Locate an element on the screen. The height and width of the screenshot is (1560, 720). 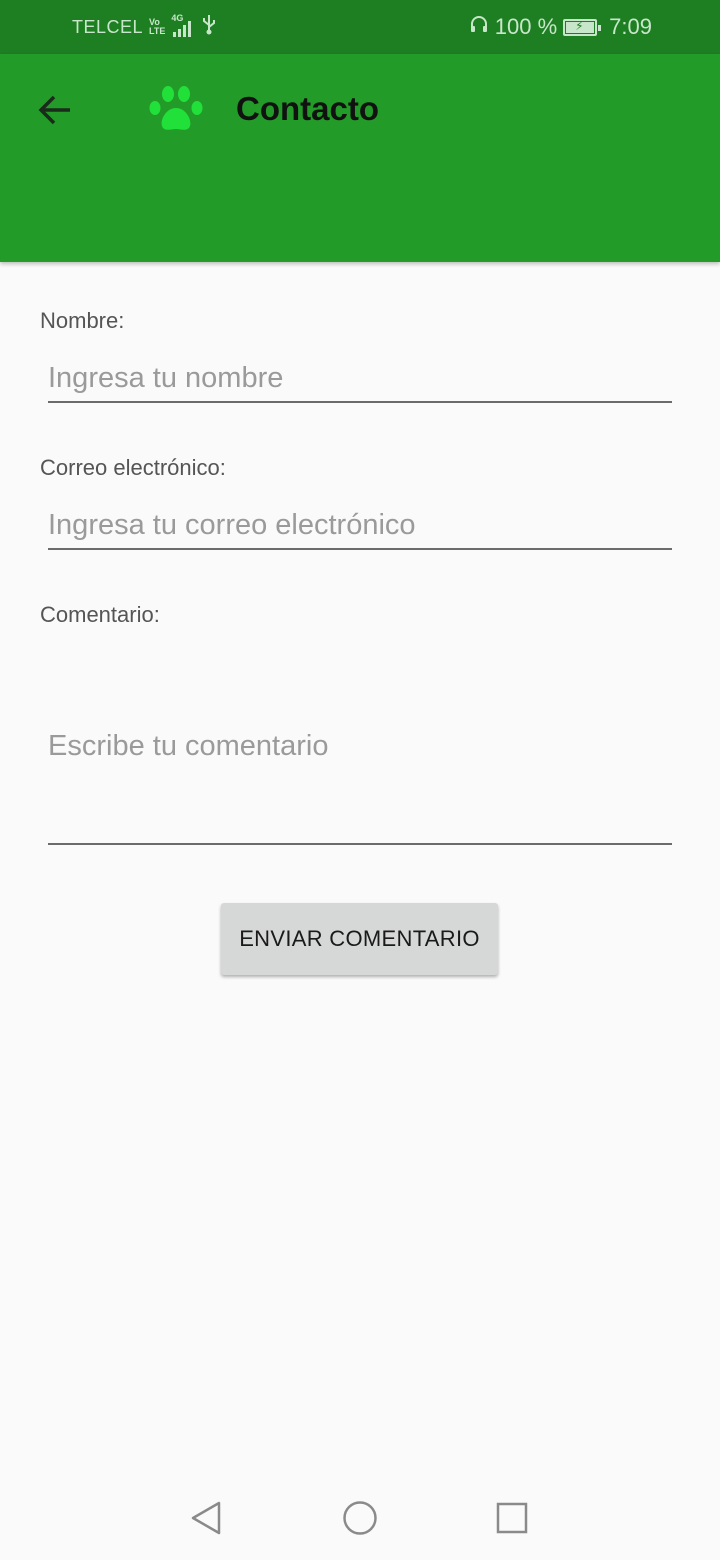
battery-icon: ⚡ is located at coordinates (582, 27).